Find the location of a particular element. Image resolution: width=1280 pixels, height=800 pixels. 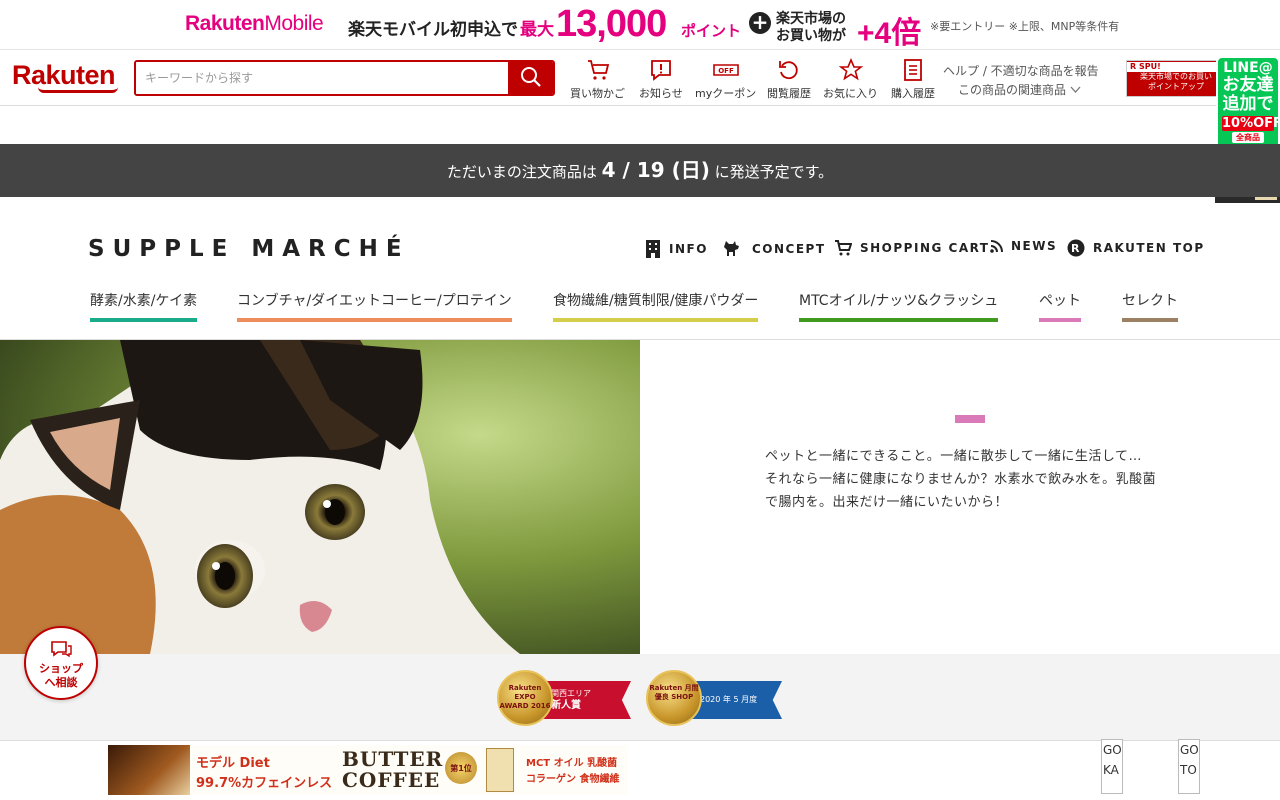

chevron-down-icon is located at coordinates (1075, 89).